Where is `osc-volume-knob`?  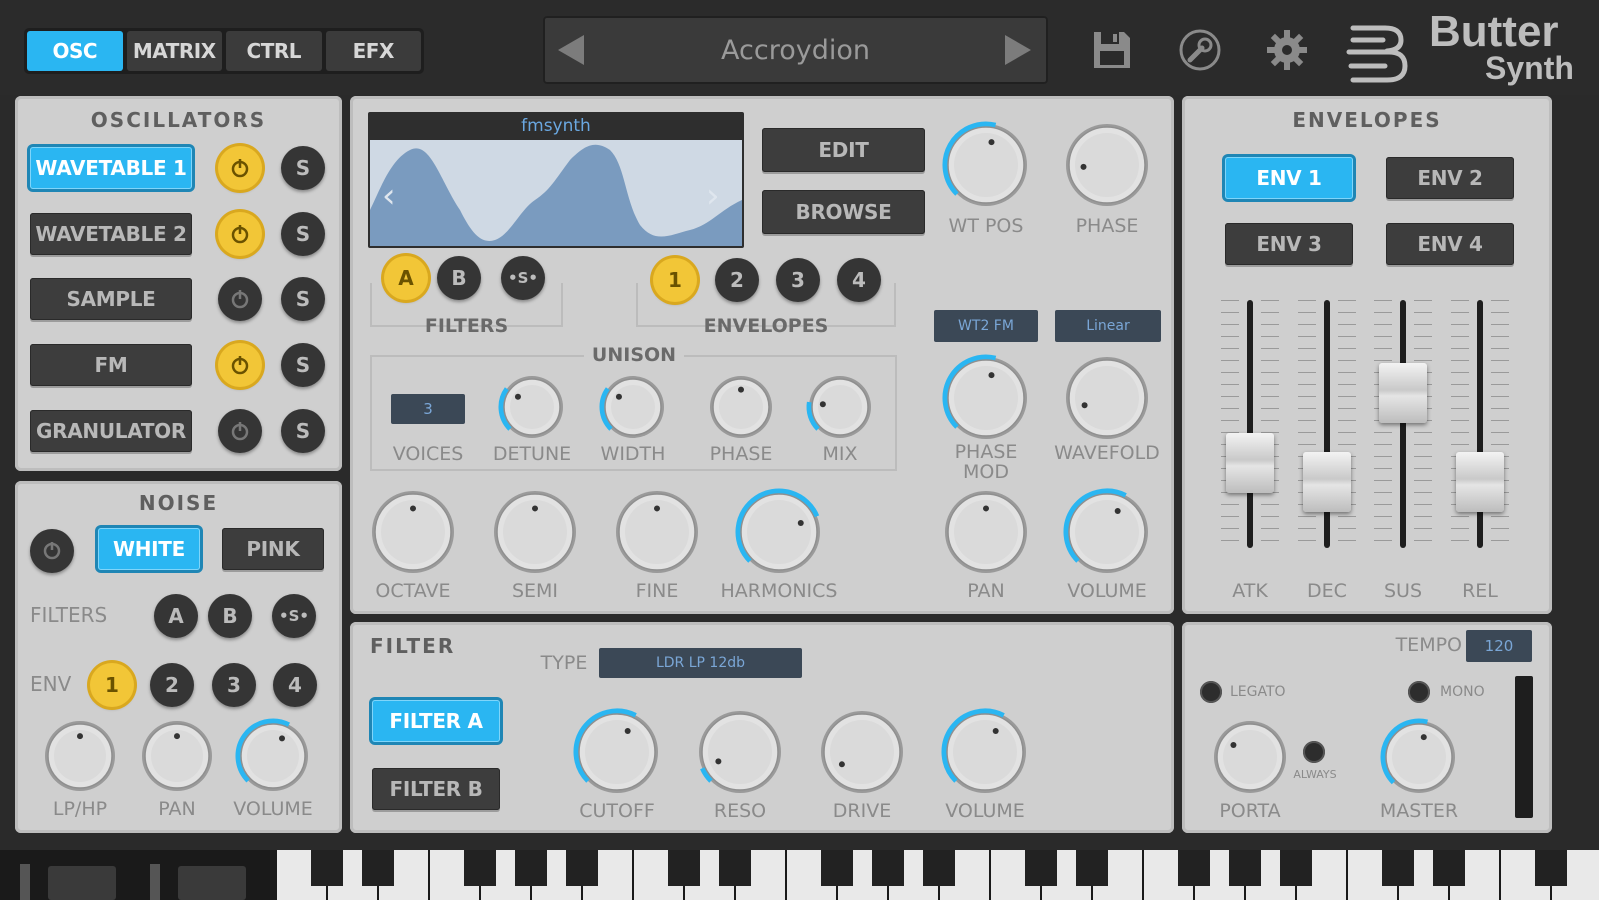 osc-volume-knob is located at coordinates (1107, 532).